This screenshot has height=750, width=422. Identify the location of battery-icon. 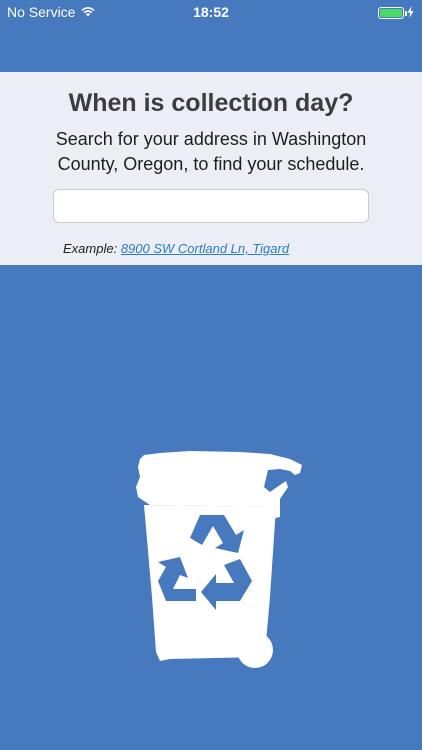
(392, 13).